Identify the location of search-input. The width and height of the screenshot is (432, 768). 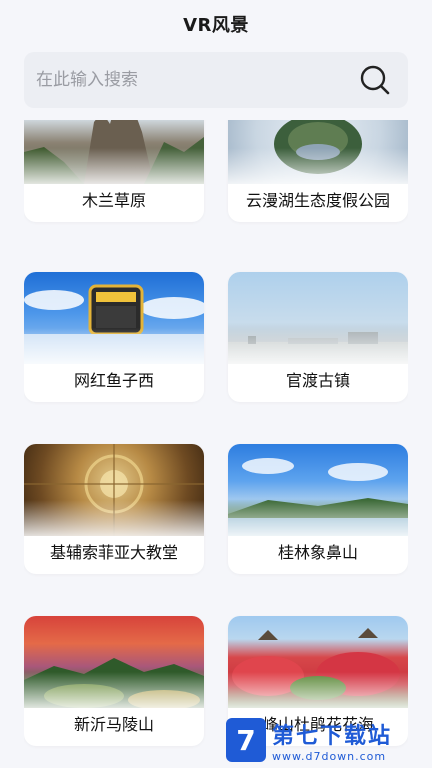
(197, 80).